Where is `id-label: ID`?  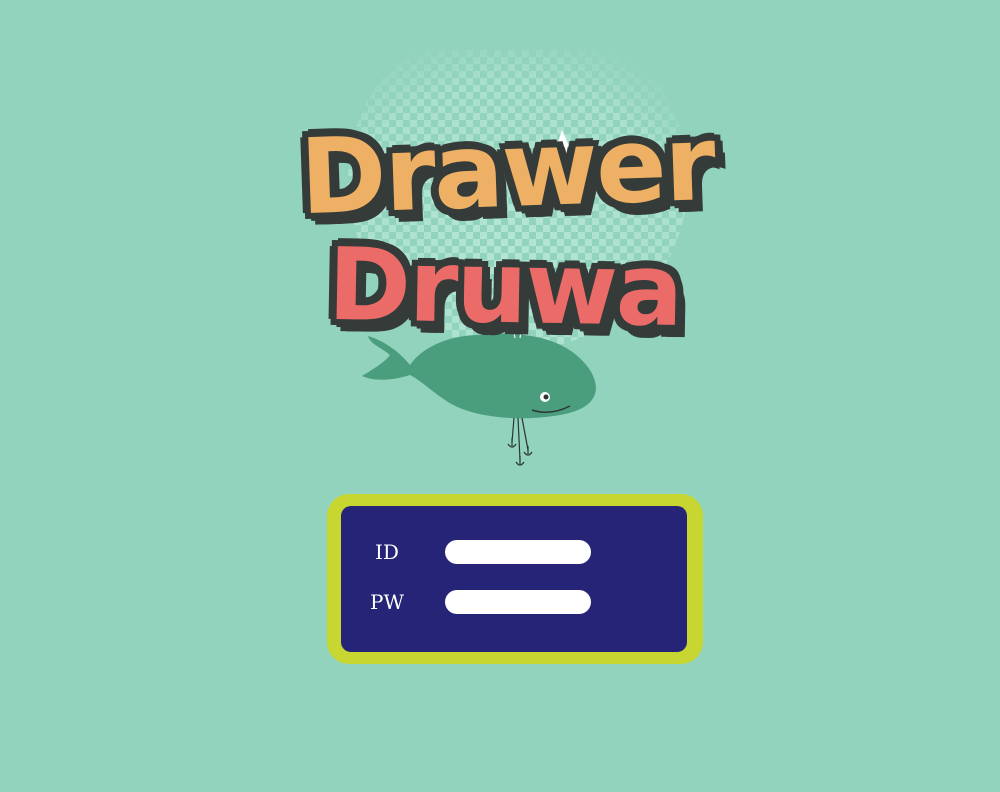 id-label: ID is located at coordinates (387, 552).